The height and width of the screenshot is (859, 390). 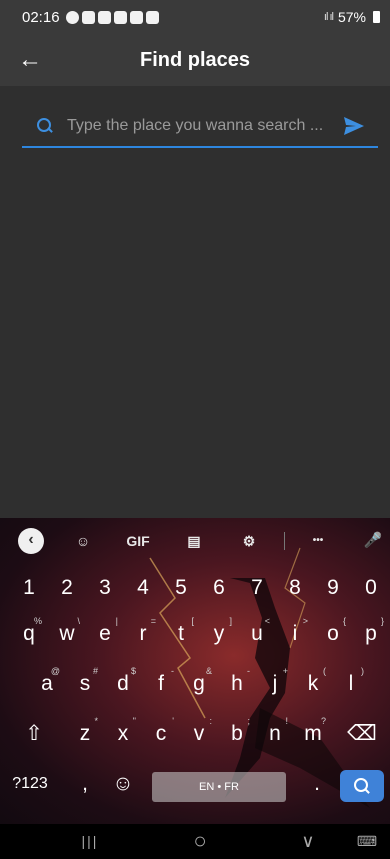 What do you see at coordinates (362, 671) in the screenshot?
I see `key-hint: )` at bounding box center [362, 671].